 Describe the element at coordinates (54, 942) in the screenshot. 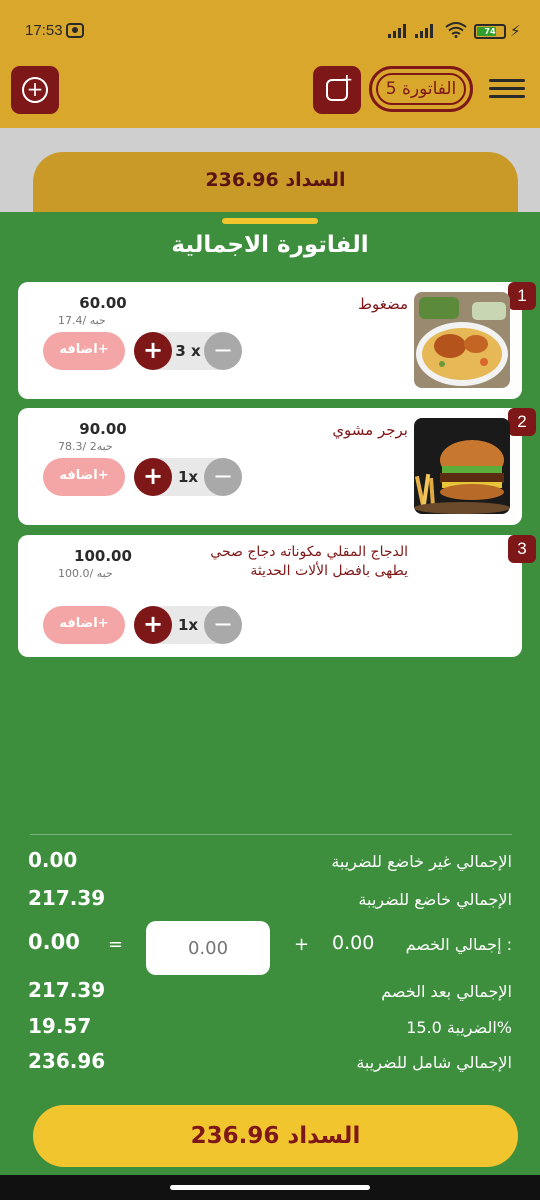

I see `discount-result: 0.00` at that location.